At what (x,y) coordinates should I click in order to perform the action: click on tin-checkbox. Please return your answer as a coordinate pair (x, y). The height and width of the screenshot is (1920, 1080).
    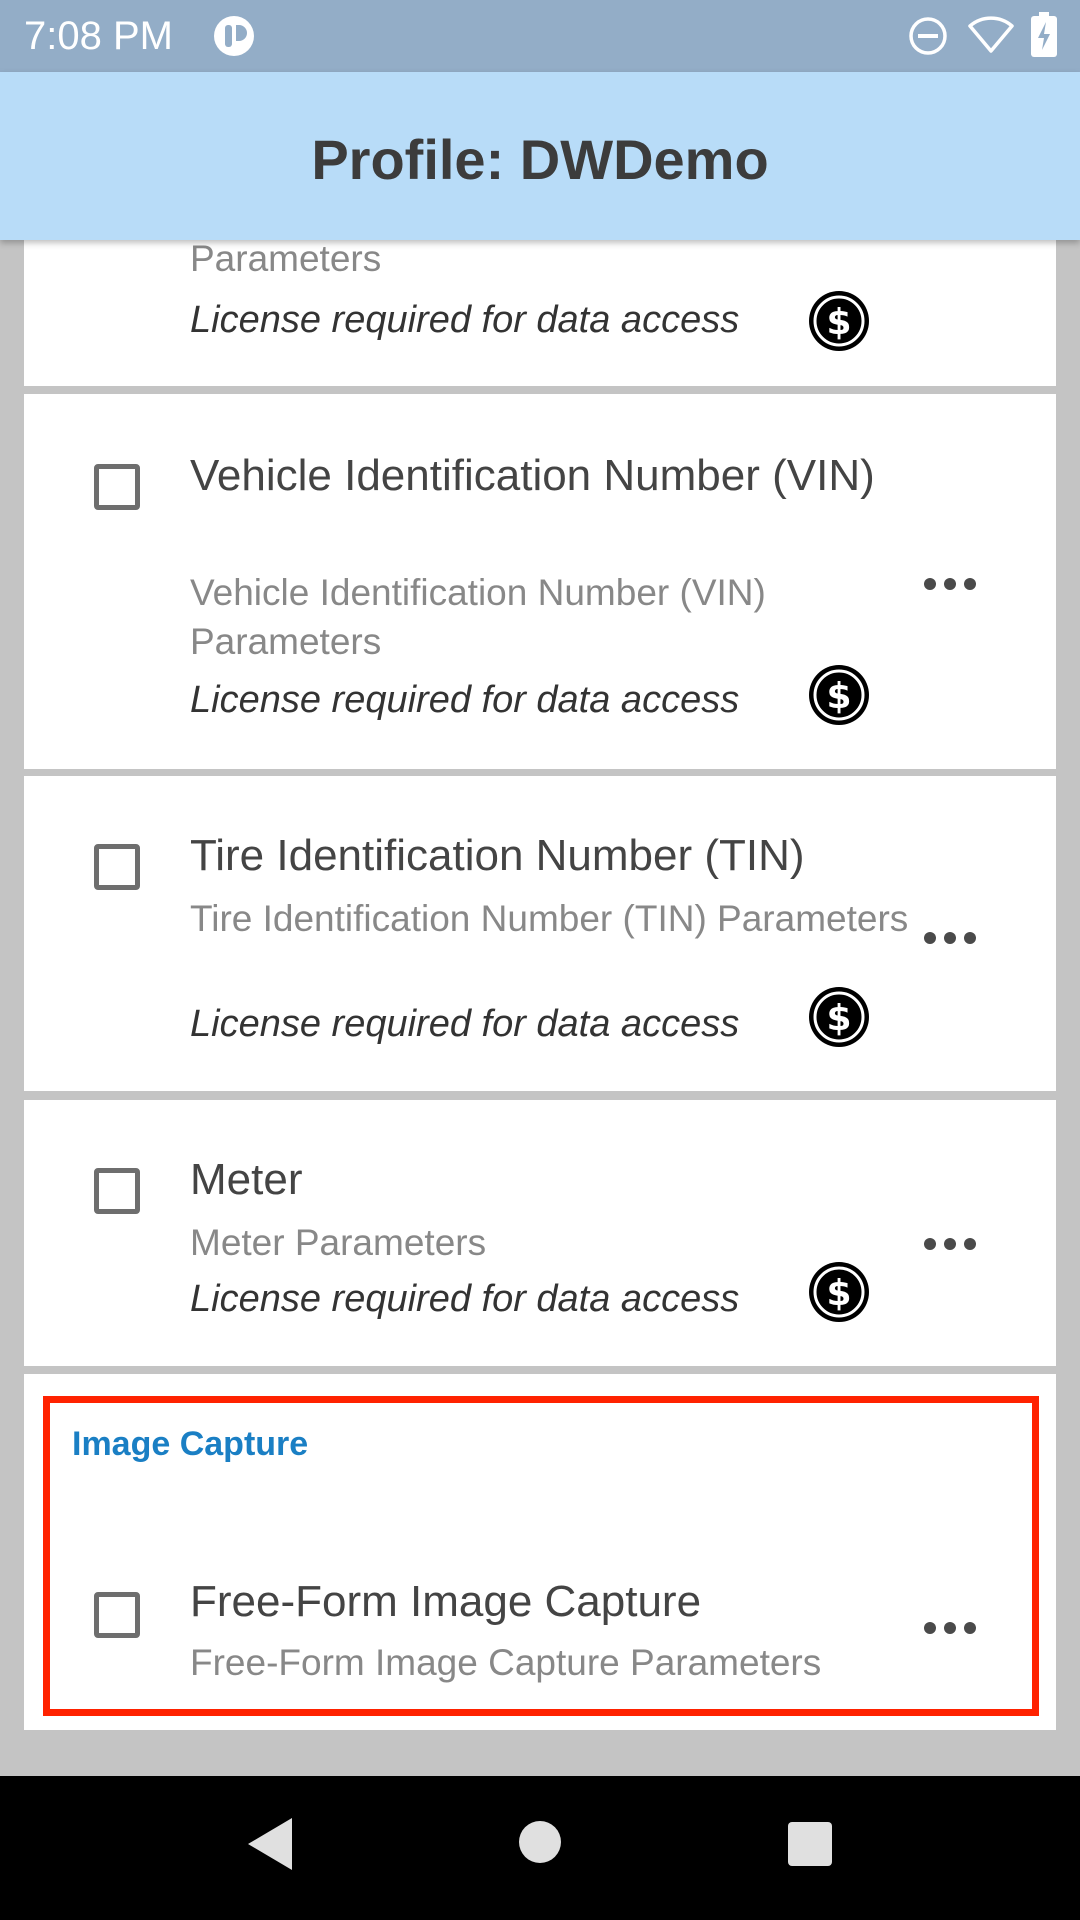
    Looking at the image, I should click on (117, 867).